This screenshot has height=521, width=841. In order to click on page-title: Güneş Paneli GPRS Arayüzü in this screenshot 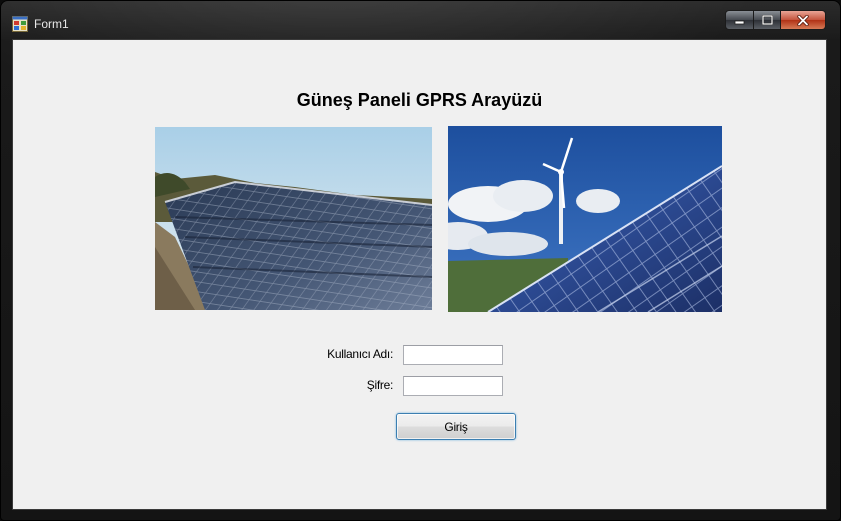, I will do `click(419, 100)`.